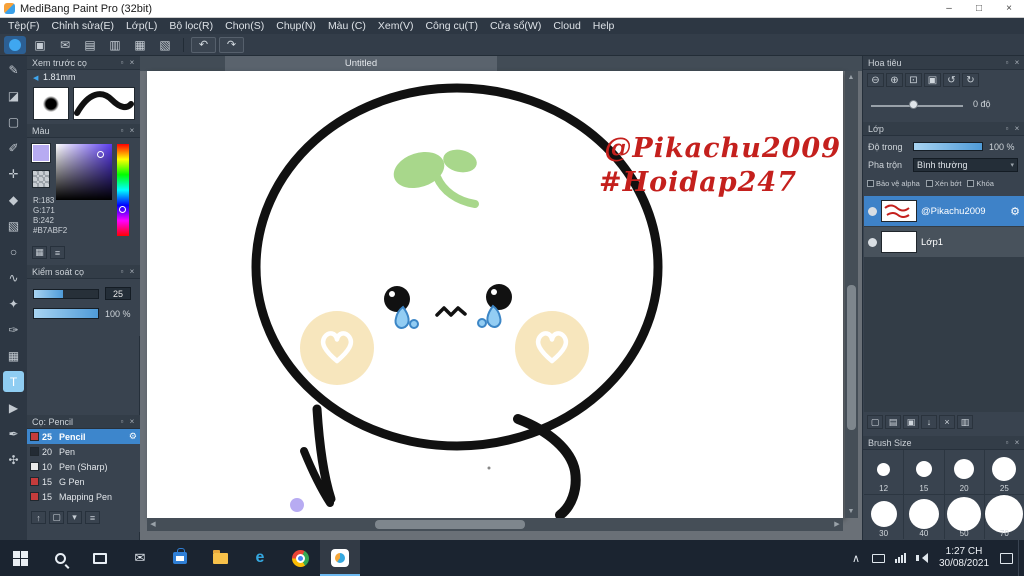 The image size is (1024, 576). Describe the element at coordinates (100, 558) in the screenshot. I see `task-view-button` at that location.